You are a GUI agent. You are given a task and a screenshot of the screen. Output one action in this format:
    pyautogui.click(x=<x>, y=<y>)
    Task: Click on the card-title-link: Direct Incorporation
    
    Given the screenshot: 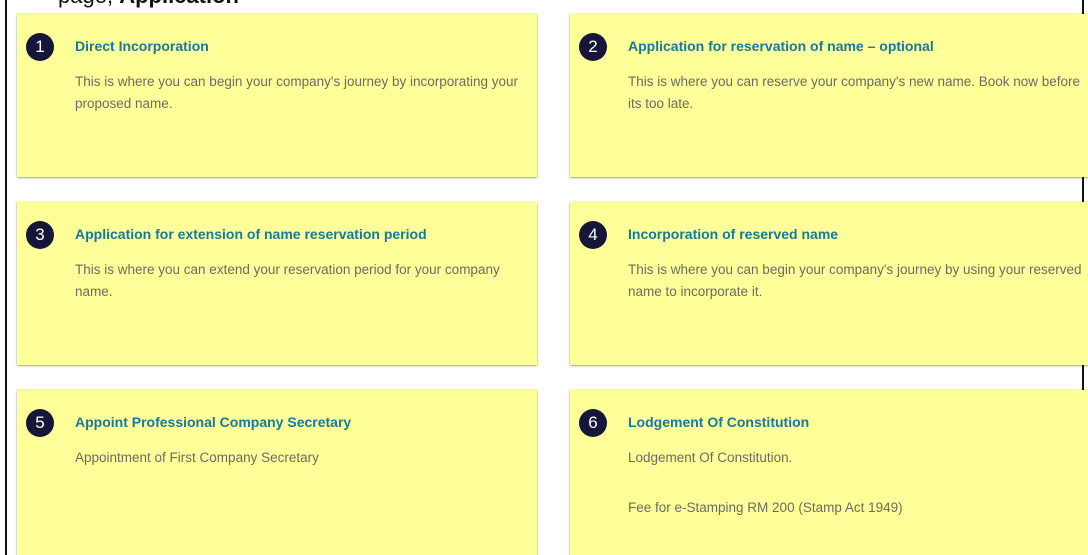 What is the action you would take?
    pyautogui.click(x=142, y=46)
    